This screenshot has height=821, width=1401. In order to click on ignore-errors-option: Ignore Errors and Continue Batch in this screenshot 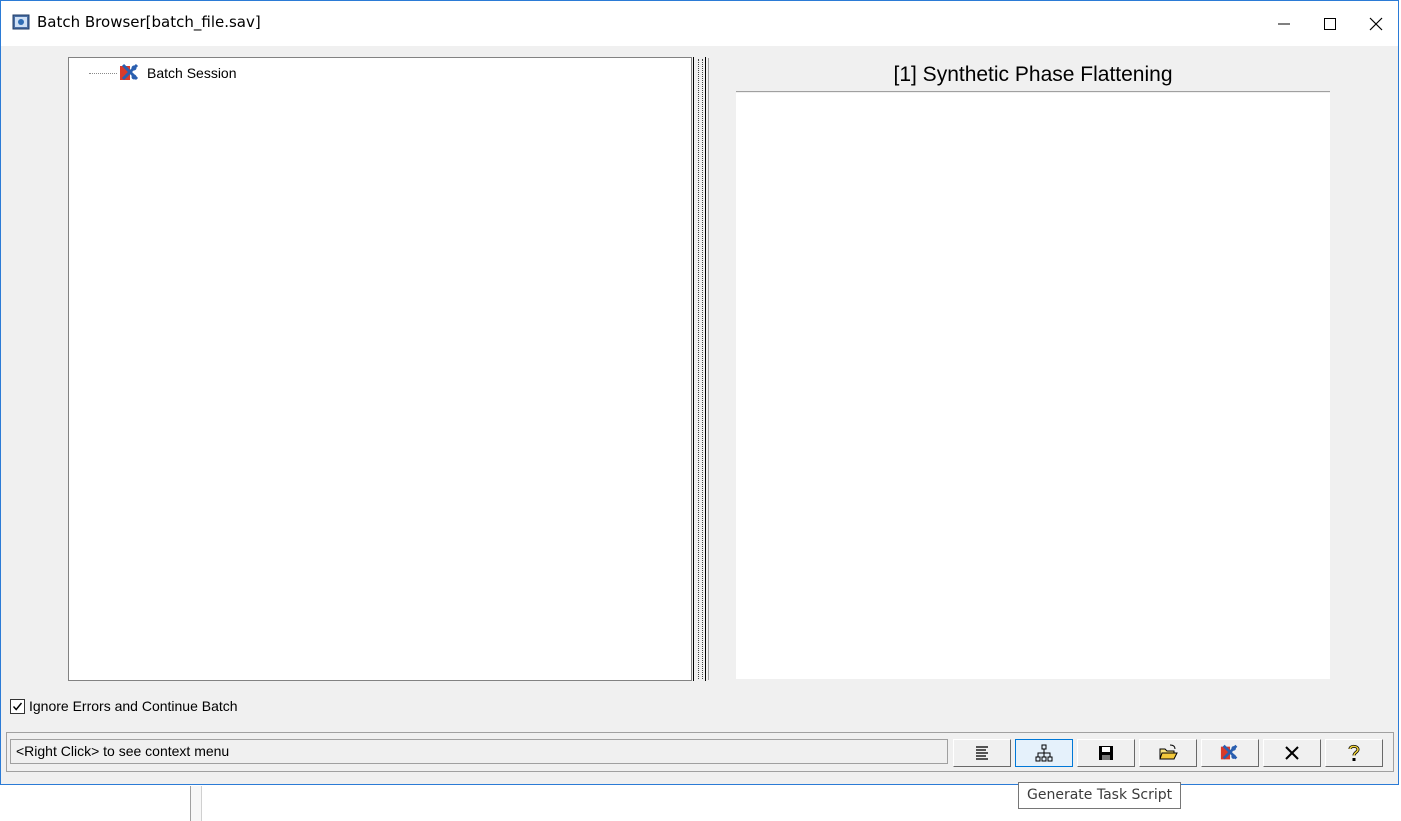, I will do `click(124, 706)`.